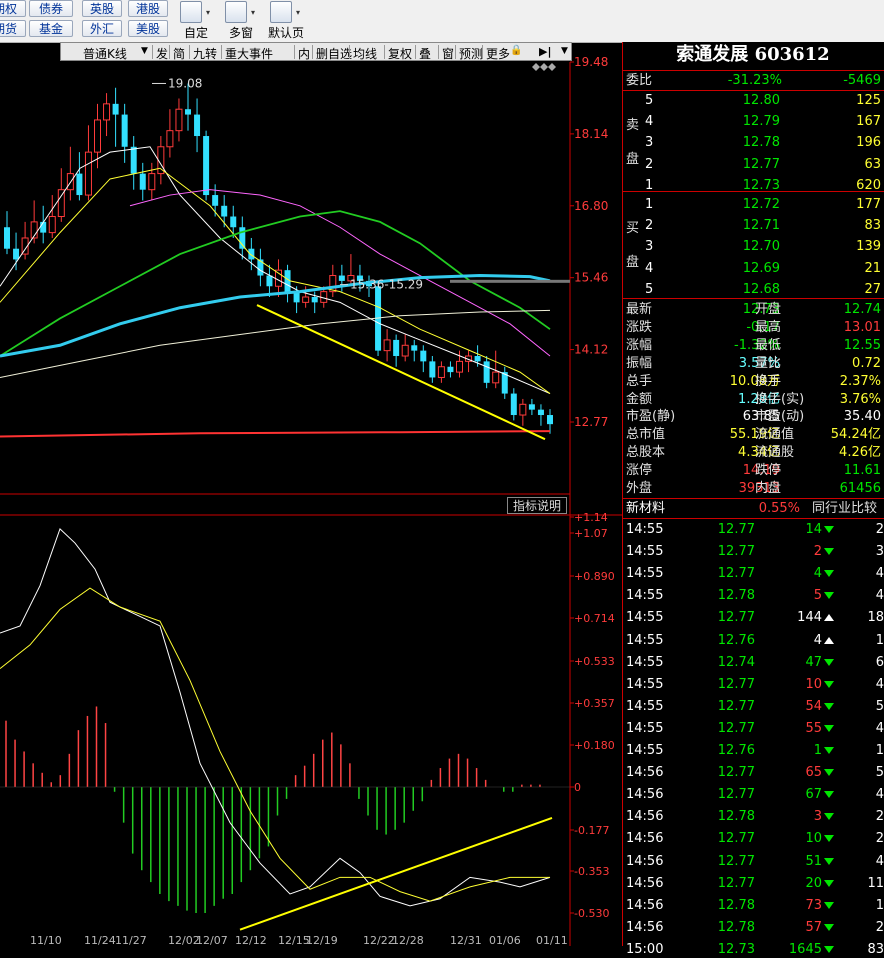 This screenshot has width=884, height=958. What do you see at coordinates (651, 417) in the screenshot?
I see `quote-label: 市盈(静)` at bounding box center [651, 417].